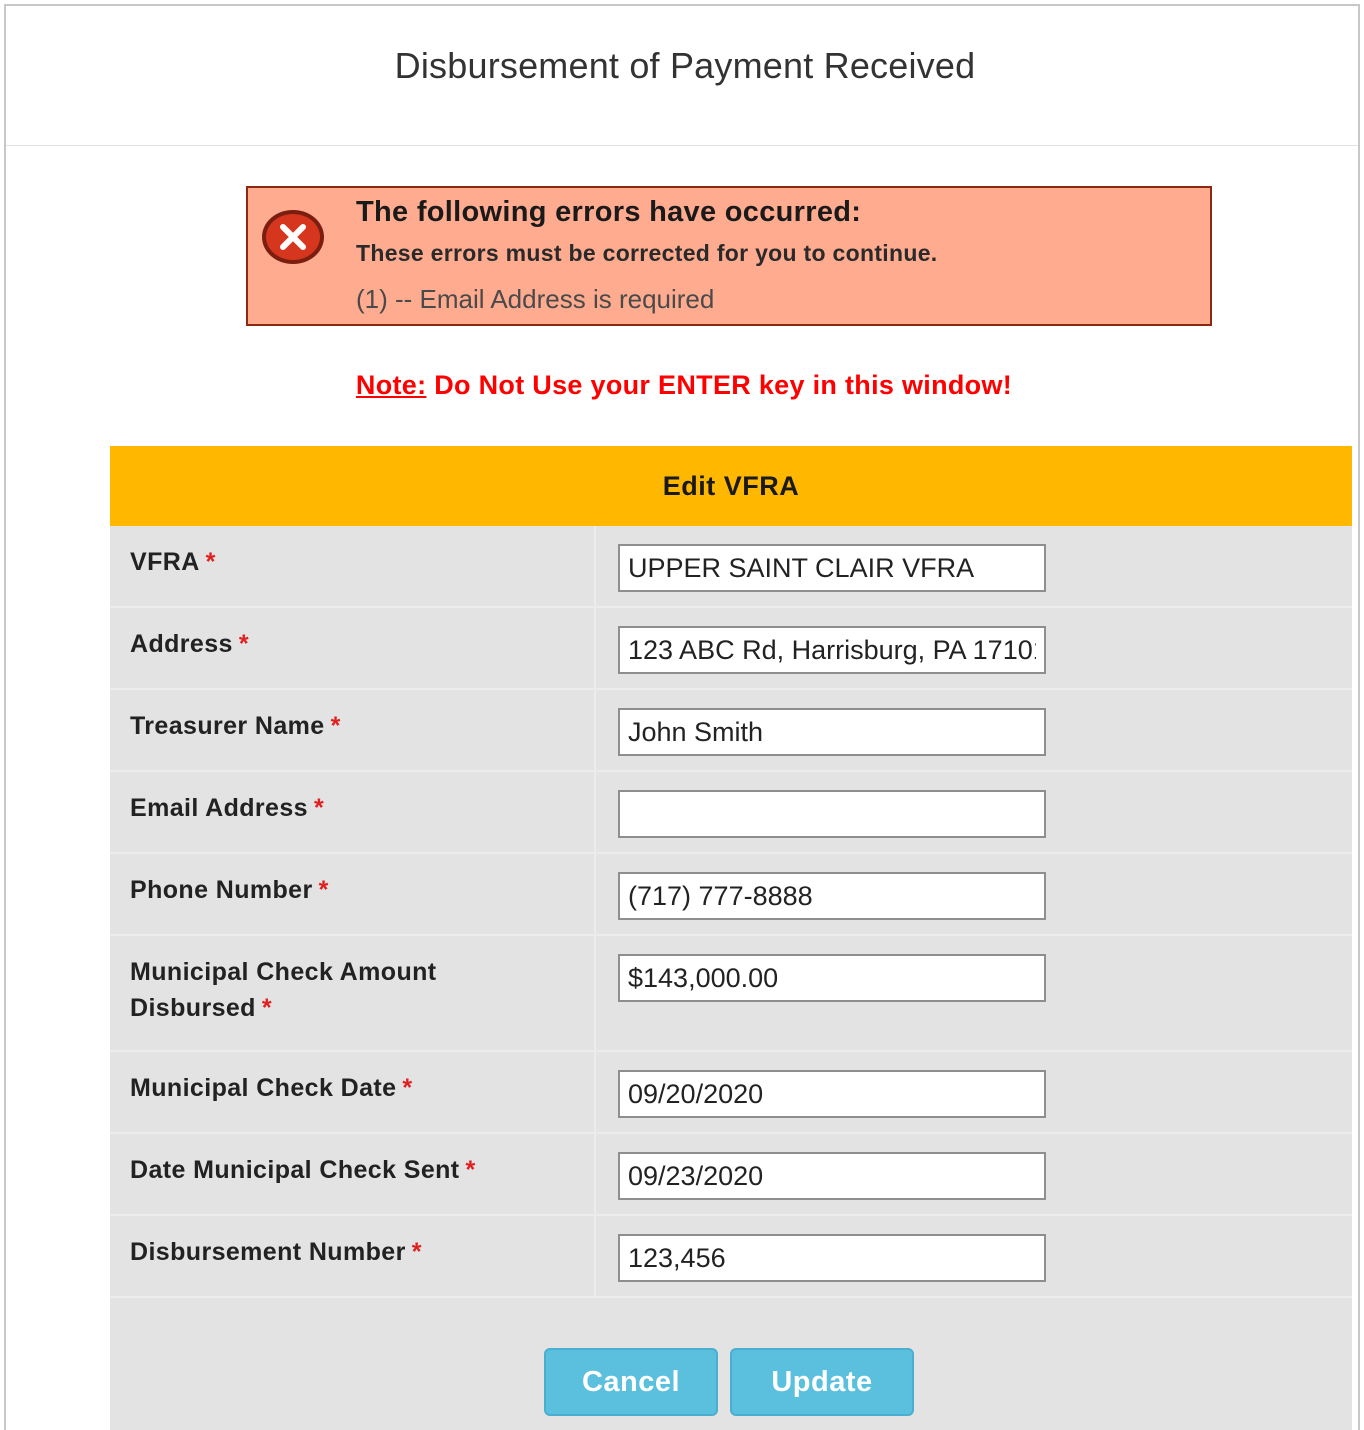  I want to click on update-button: Update, so click(822, 1382).